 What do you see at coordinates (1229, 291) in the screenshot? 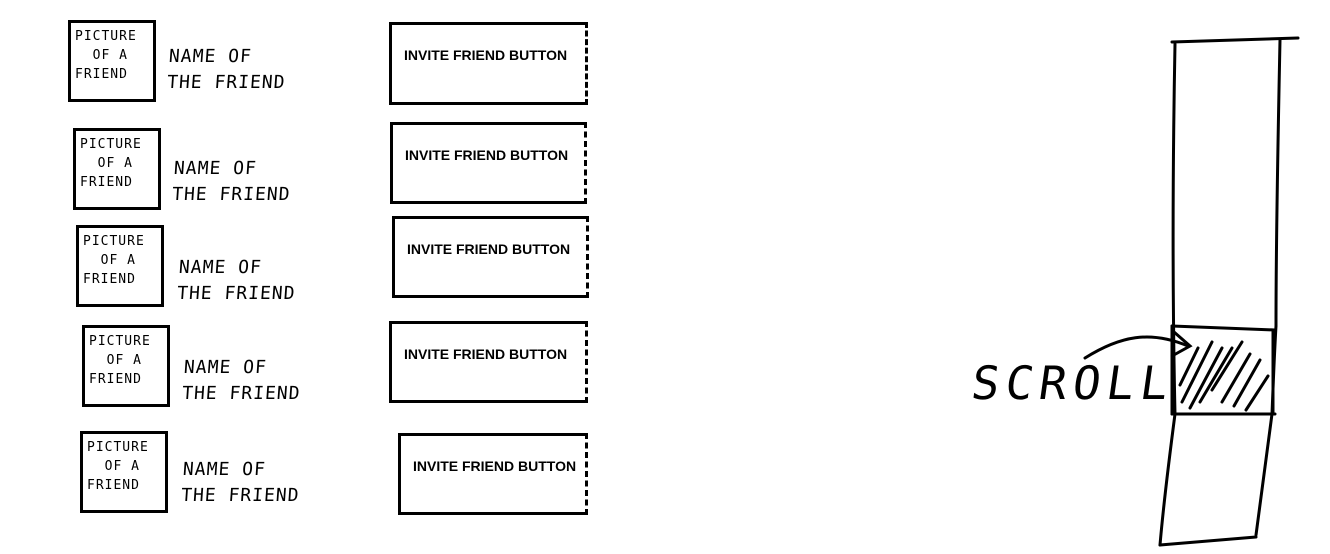
I see `scrollbar-track` at bounding box center [1229, 291].